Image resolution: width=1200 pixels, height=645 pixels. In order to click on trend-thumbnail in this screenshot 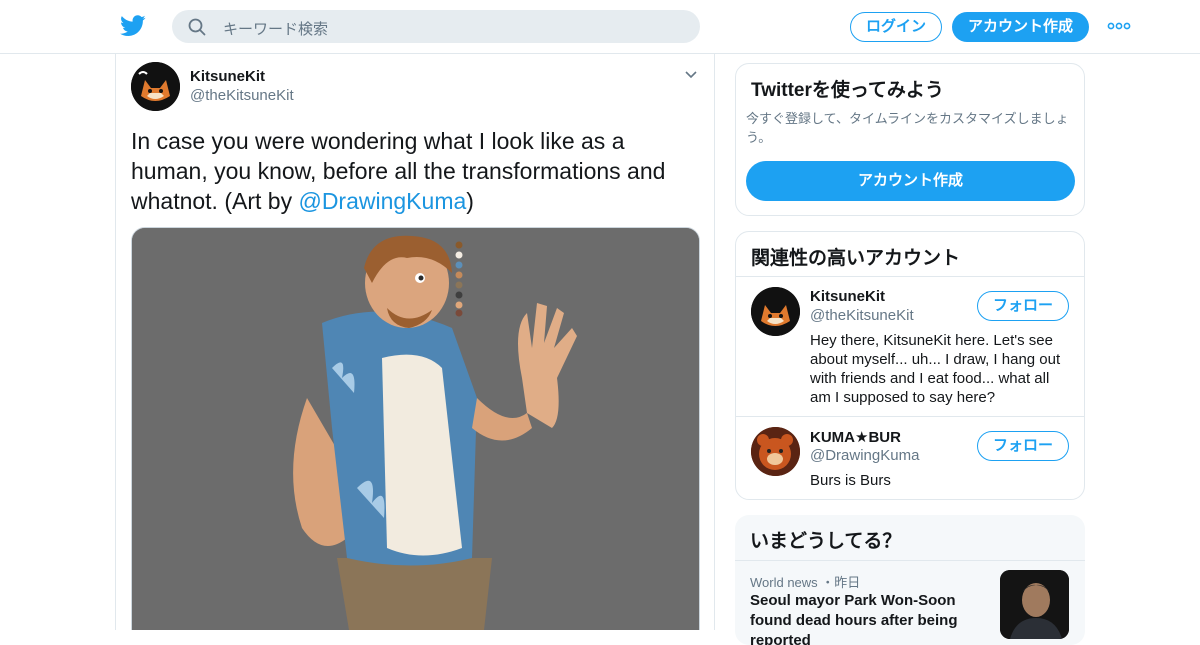, I will do `click(1034, 604)`.